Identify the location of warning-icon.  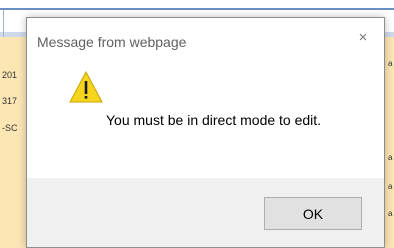
(86, 87).